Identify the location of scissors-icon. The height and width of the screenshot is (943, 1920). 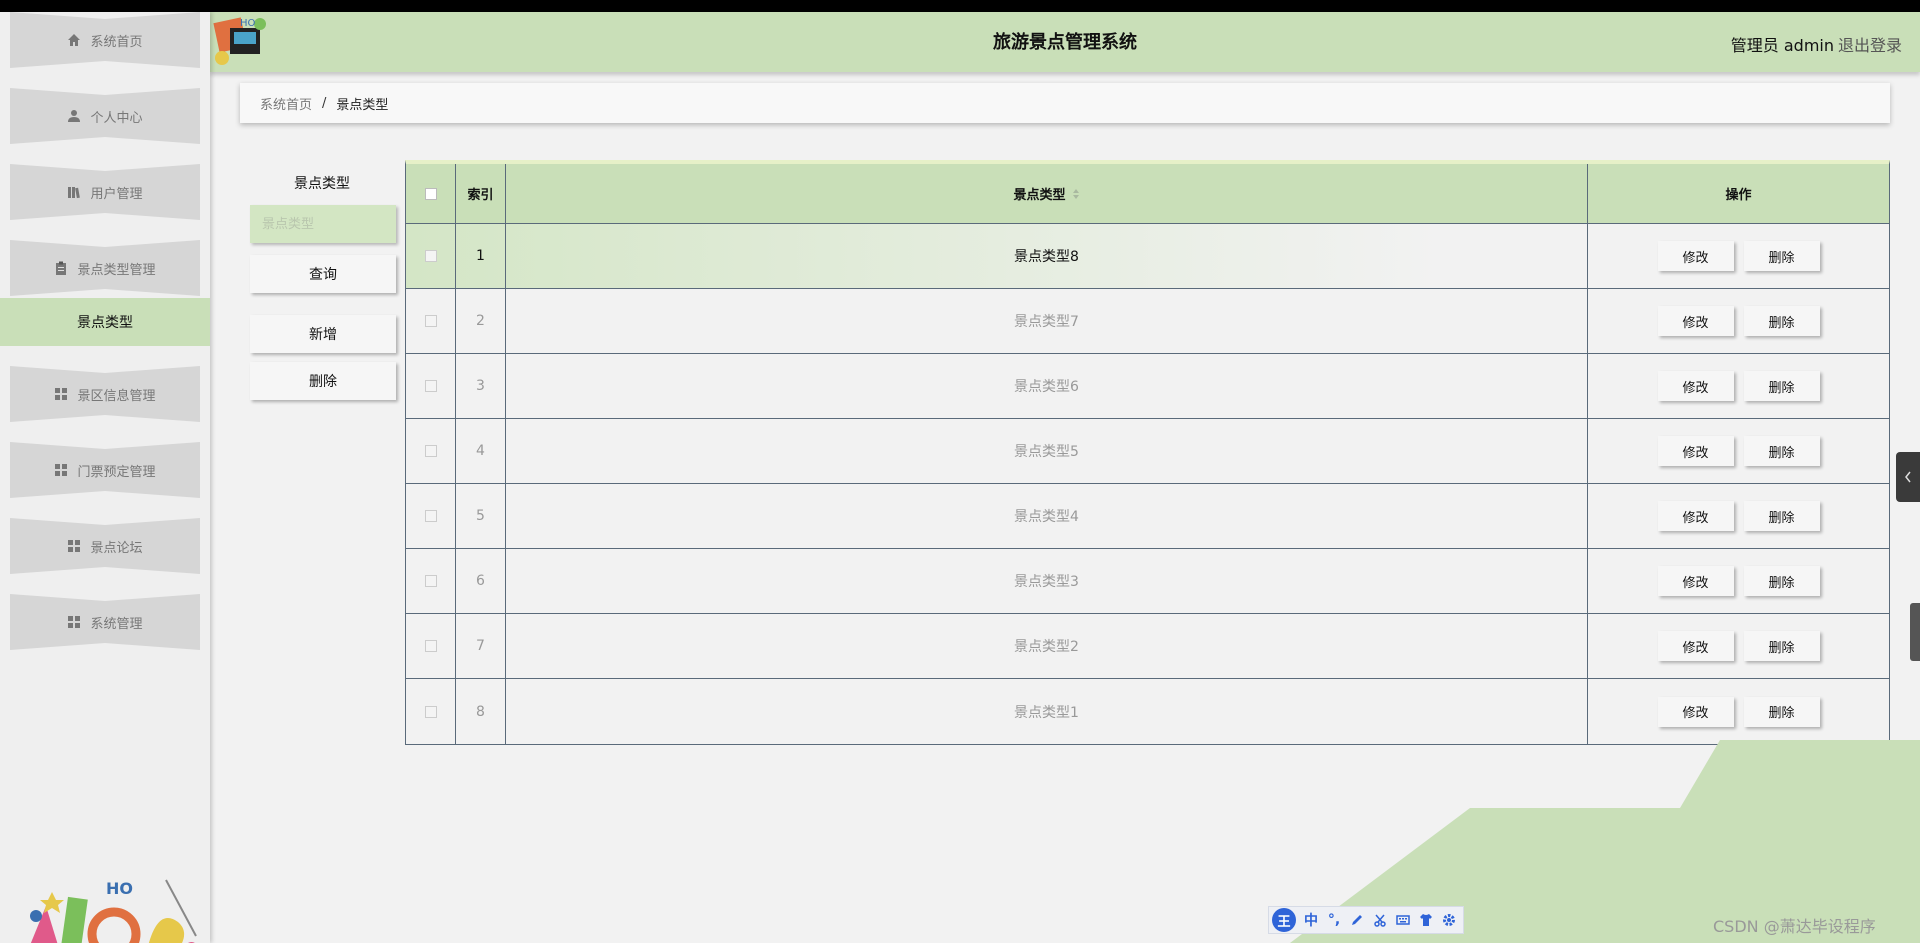
(1380, 920).